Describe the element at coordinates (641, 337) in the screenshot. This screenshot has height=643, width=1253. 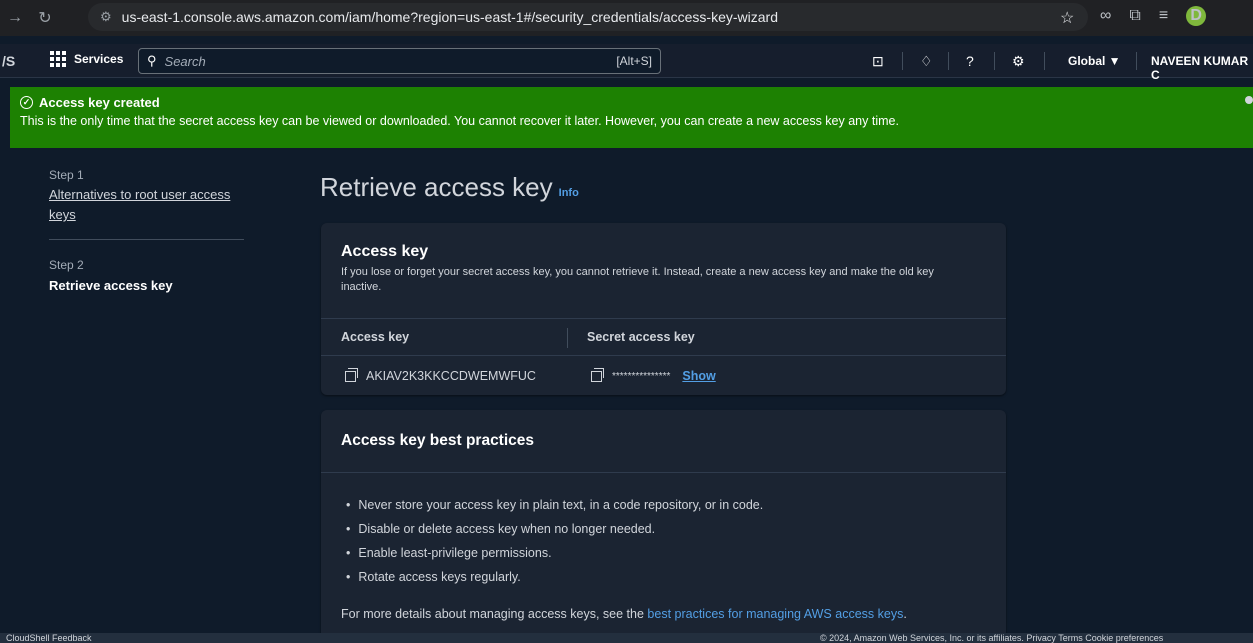
I see `col-secret-key: Secret access key` at that location.